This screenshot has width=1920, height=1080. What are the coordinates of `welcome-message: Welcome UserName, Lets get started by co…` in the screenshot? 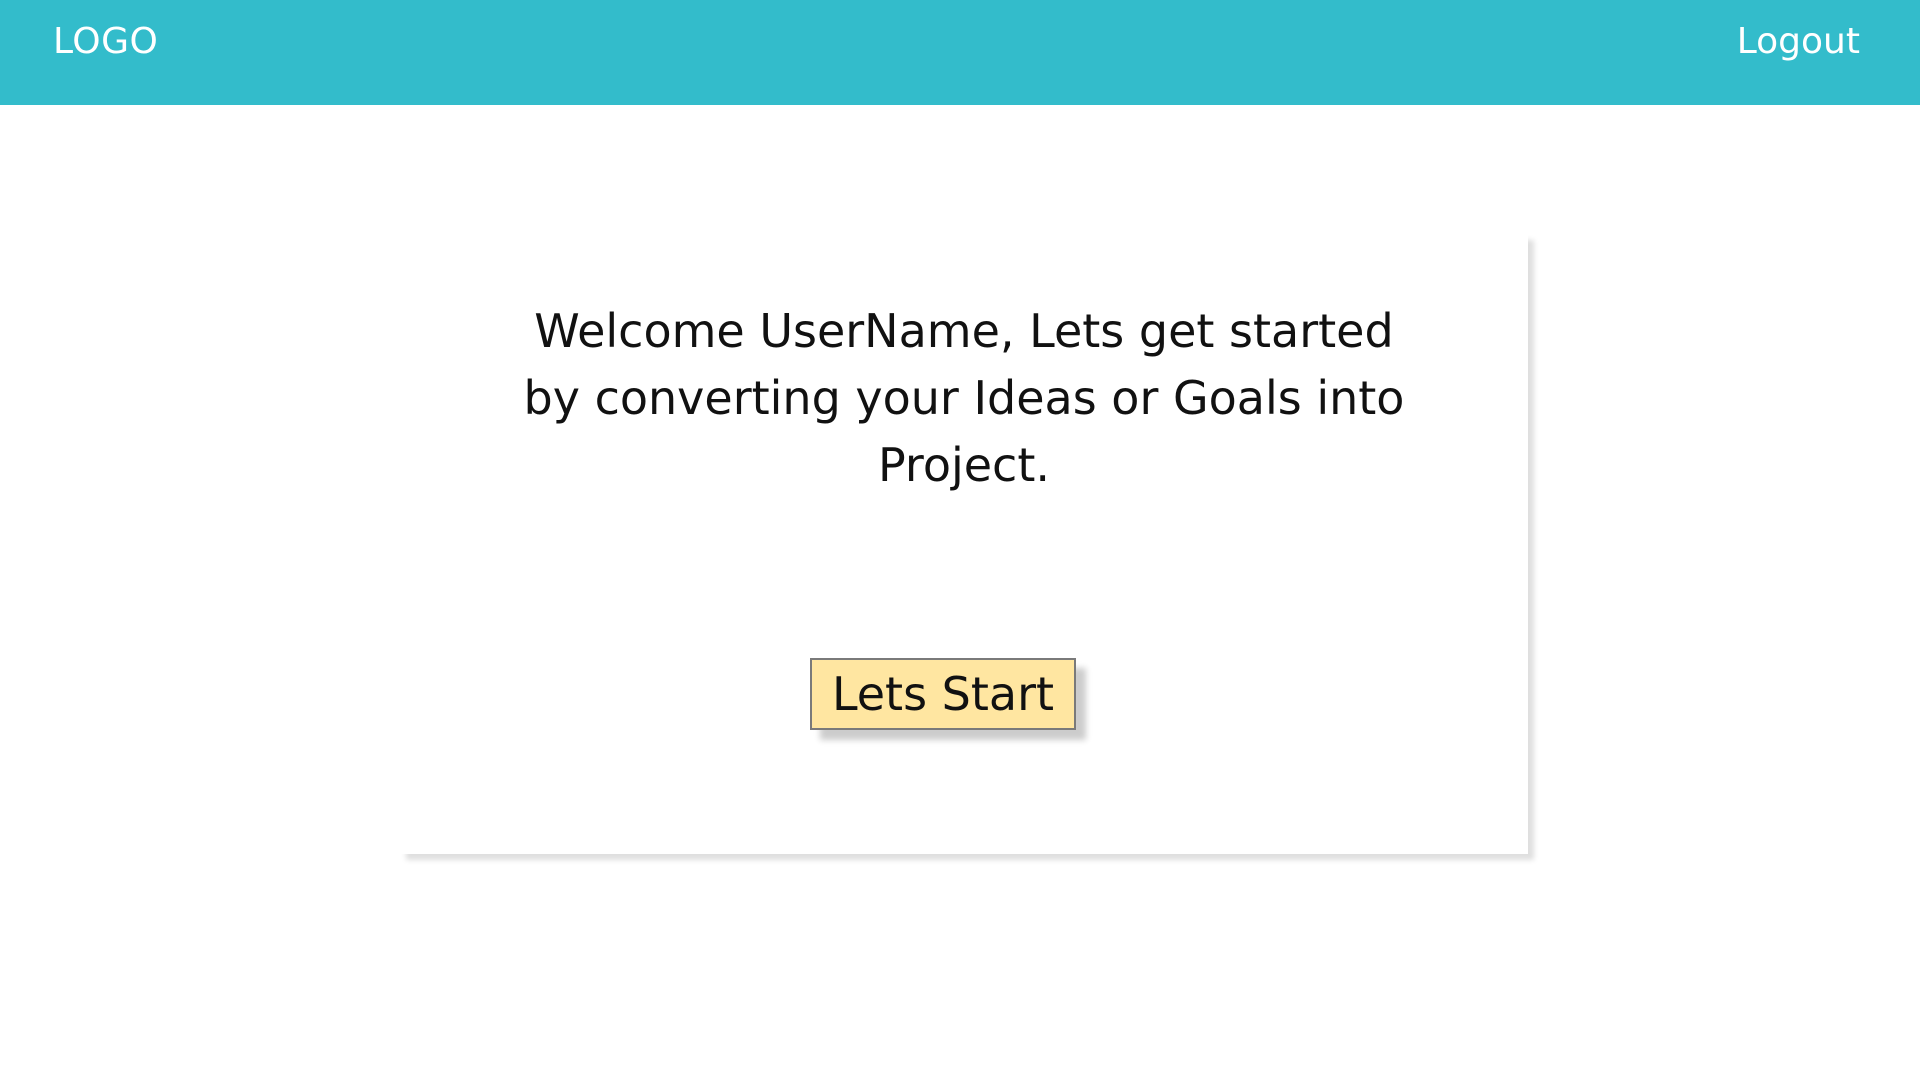 It's located at (964, 398).